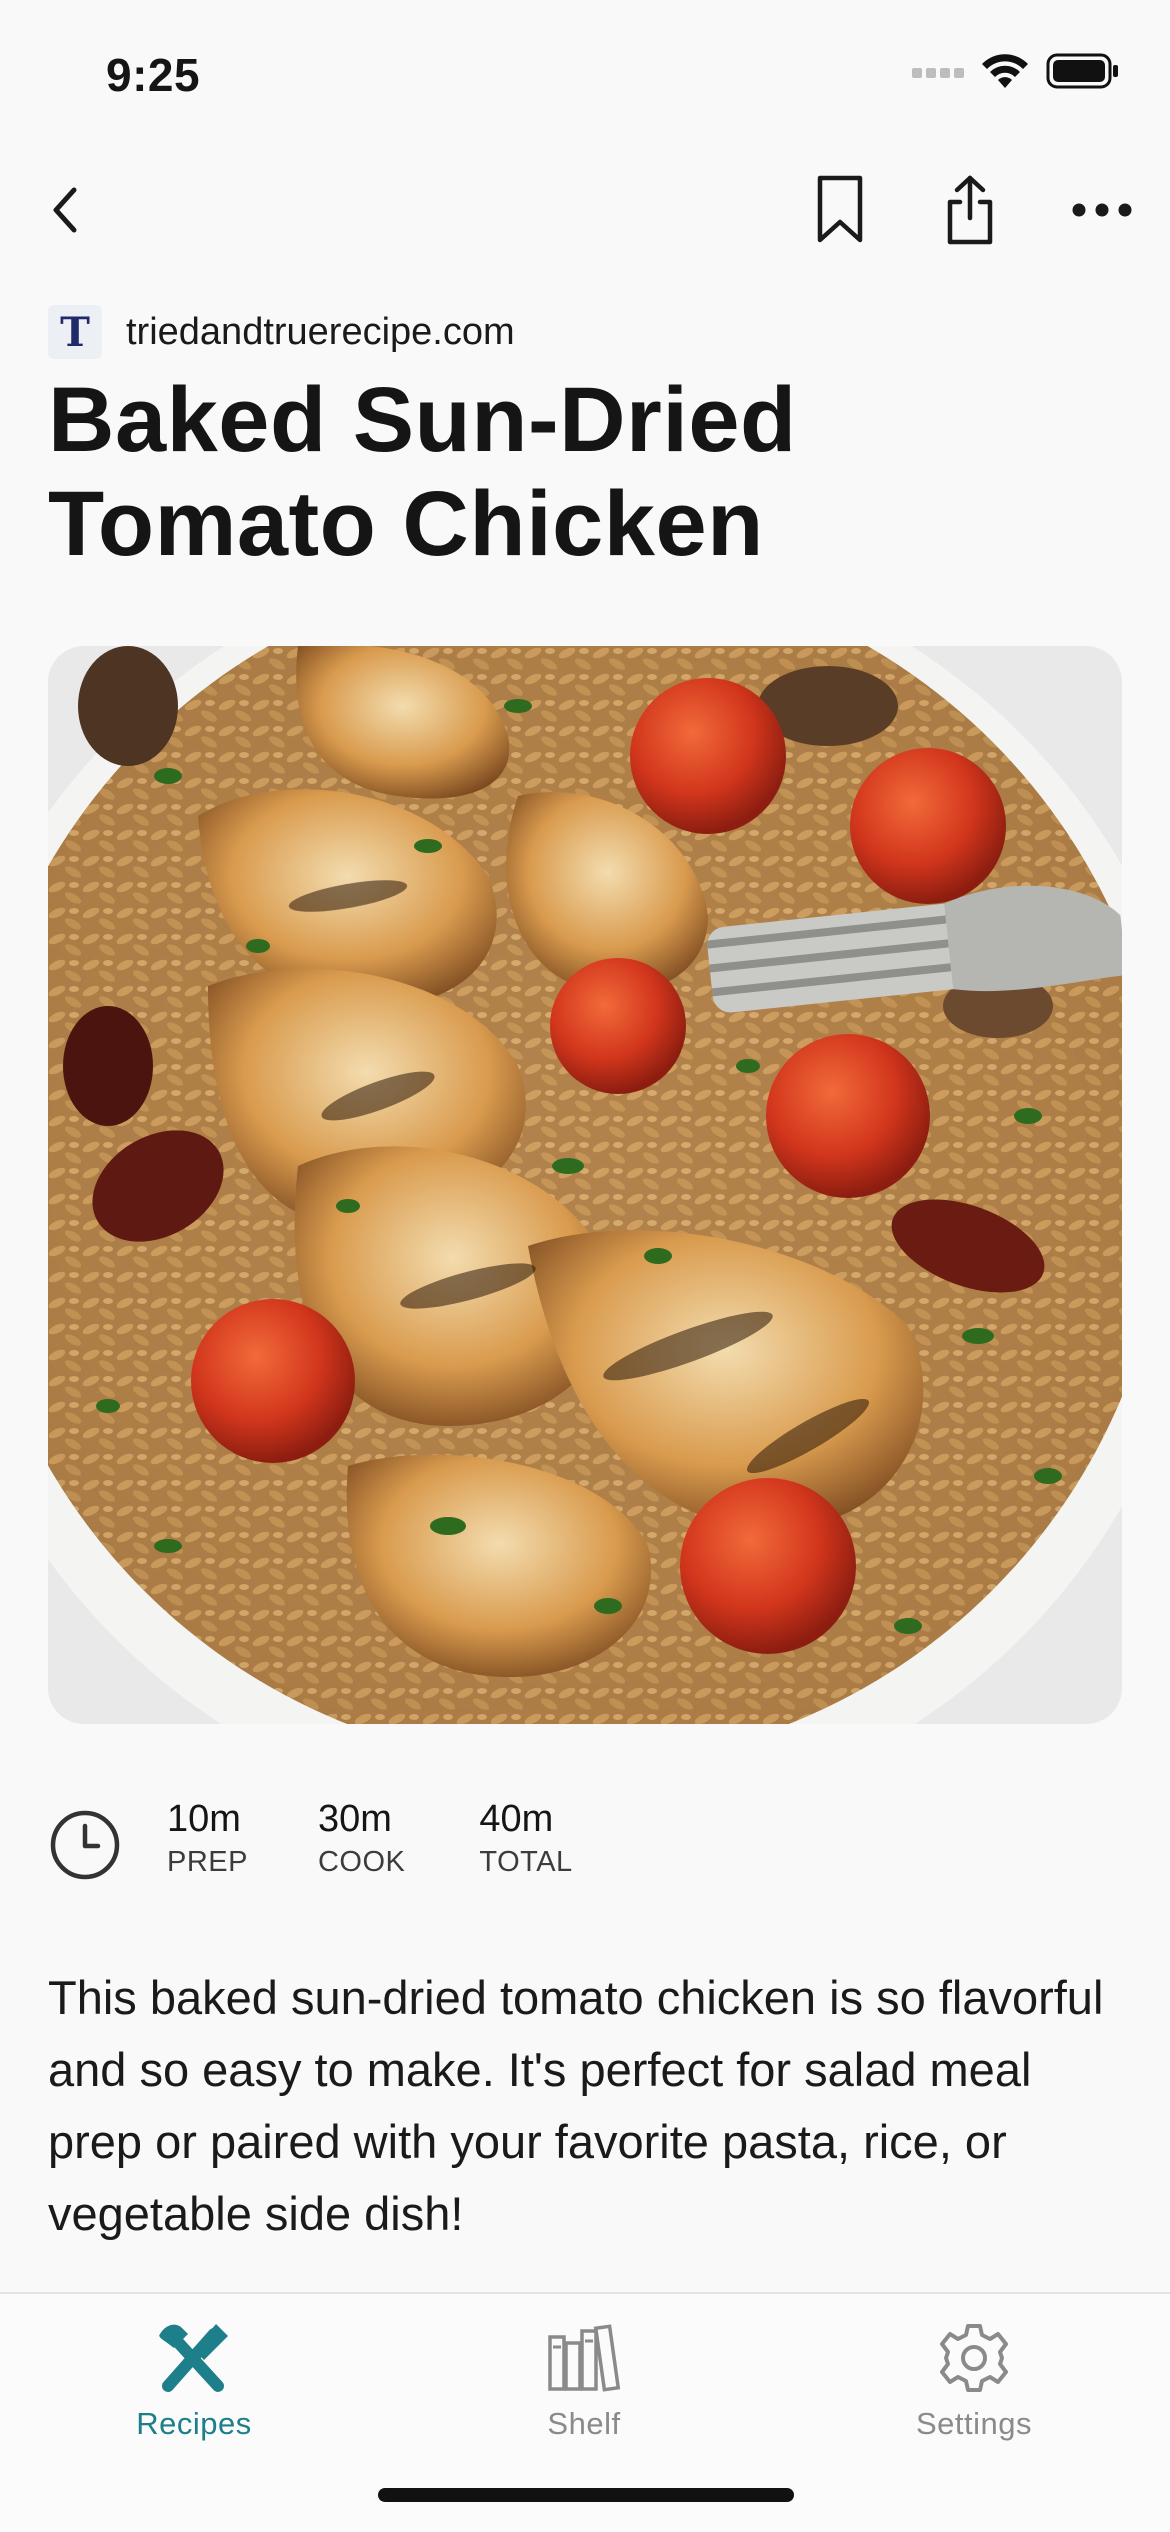  I want to click on recipe-title-line-2: Tomato Chicken, so click(406, 524).